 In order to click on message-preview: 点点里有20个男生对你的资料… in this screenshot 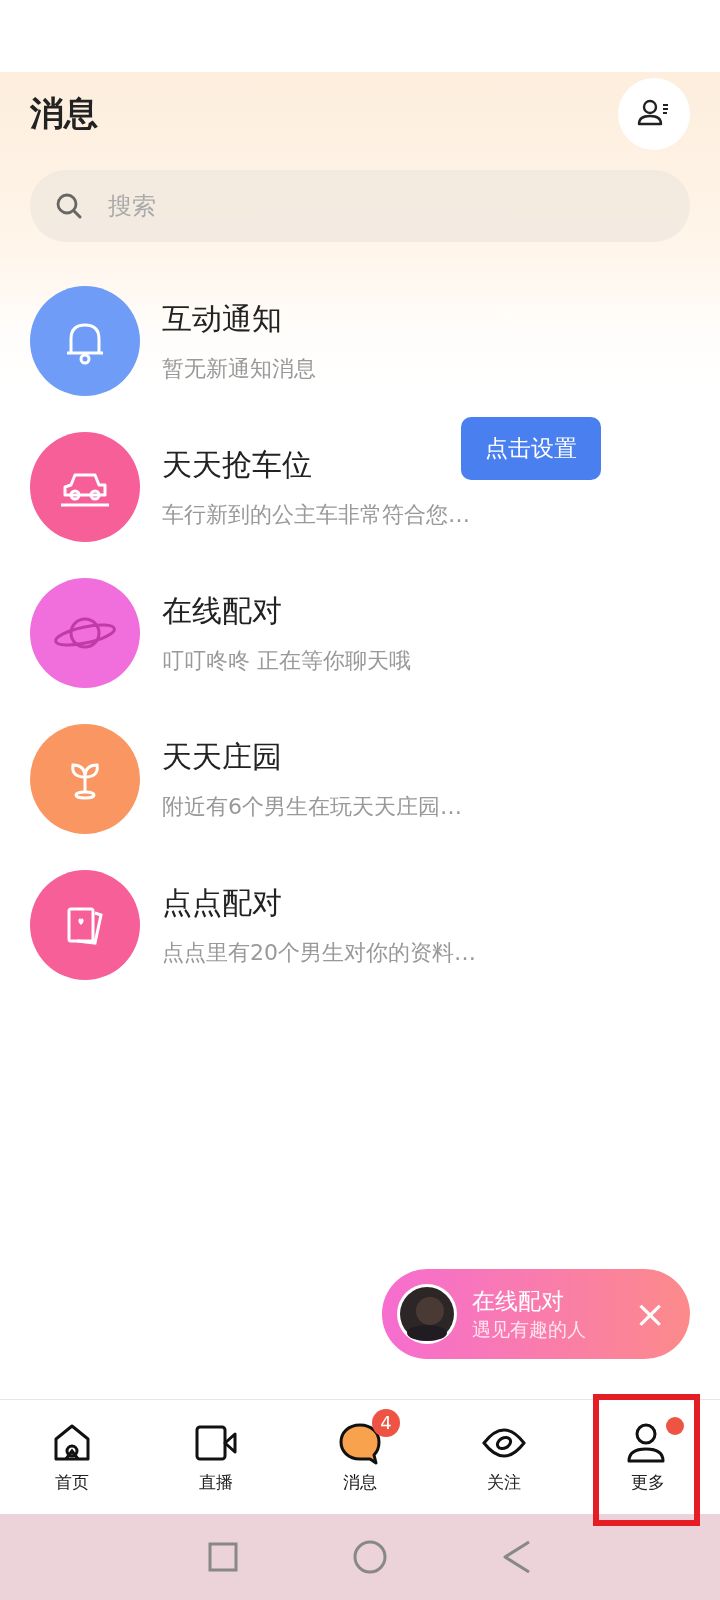, I will do `click(319, 952)`.